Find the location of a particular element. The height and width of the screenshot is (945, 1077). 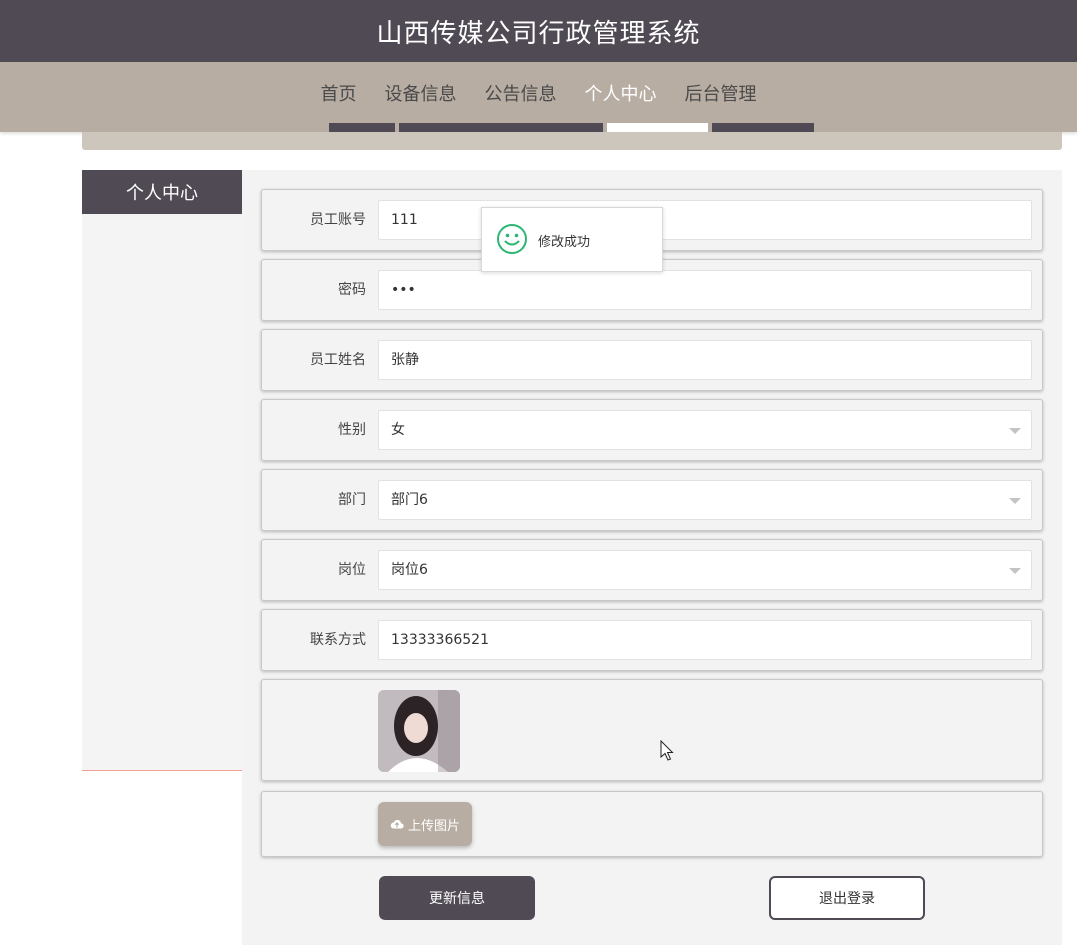

form-row-department: 部门 部门6 is located at coordinates (652, 500).